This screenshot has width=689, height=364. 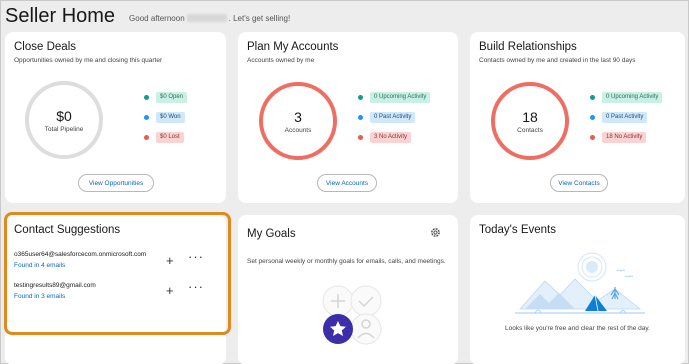 I want to click on legend-none: 3 No Activity, so click(x=394, y=137).